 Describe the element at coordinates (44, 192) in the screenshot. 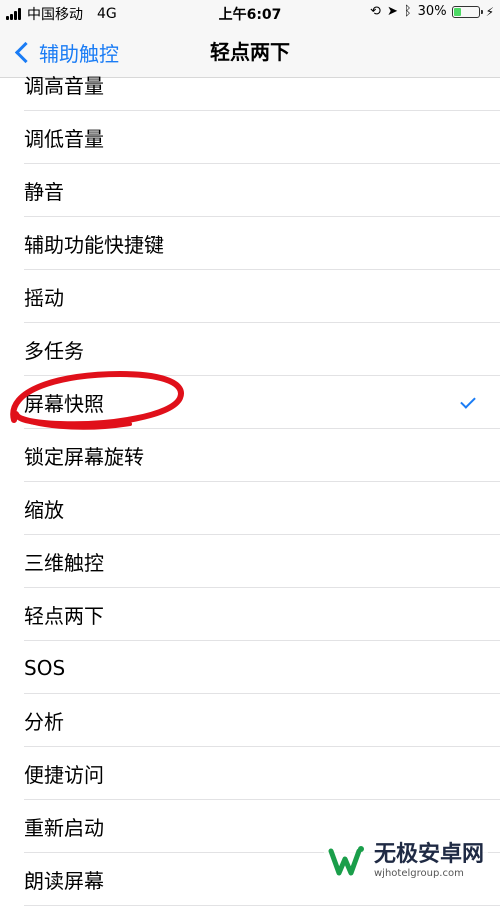

I see `list-item-label: 静音` at that location.